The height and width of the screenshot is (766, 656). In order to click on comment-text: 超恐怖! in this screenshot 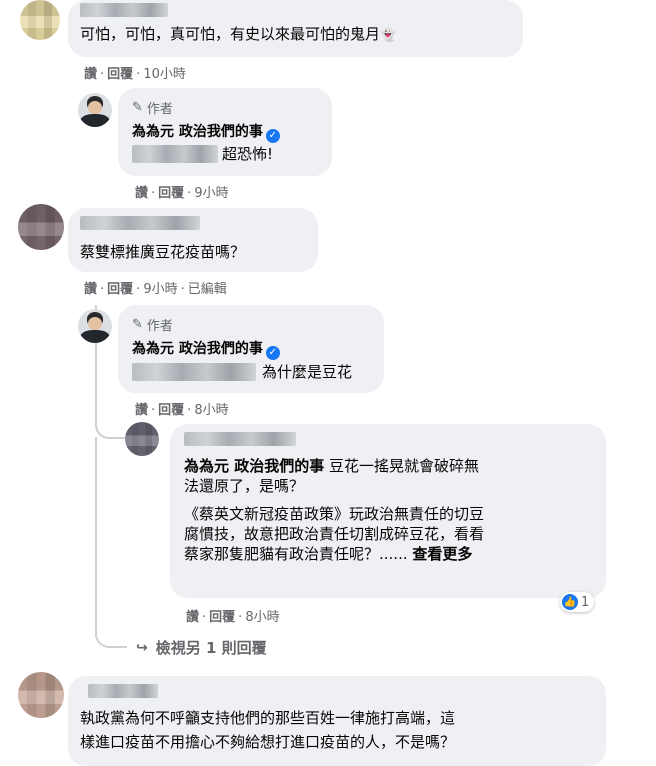, I will do `click(248, 154)`.